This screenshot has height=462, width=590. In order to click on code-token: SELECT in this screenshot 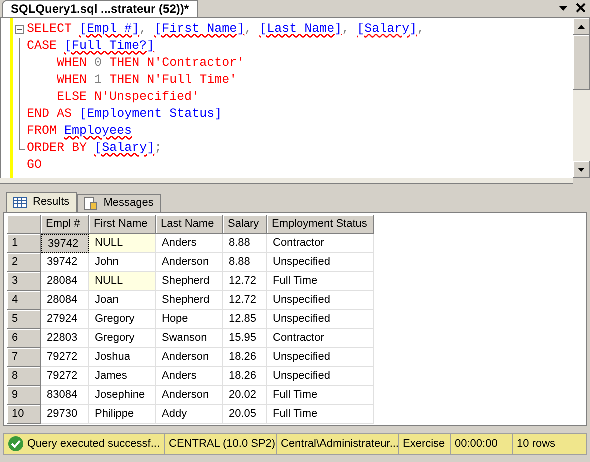, I will do `click(49, 29)`.